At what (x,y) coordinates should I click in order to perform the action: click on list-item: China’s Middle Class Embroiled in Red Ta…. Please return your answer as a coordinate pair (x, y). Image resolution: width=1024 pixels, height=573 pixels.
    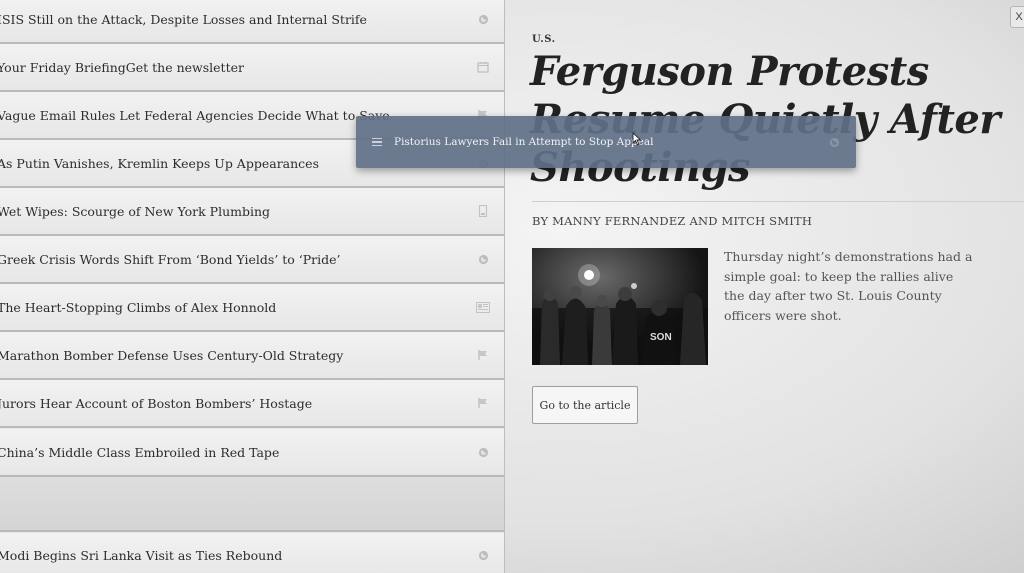
    Looking at the image, I should click on (252, 453).